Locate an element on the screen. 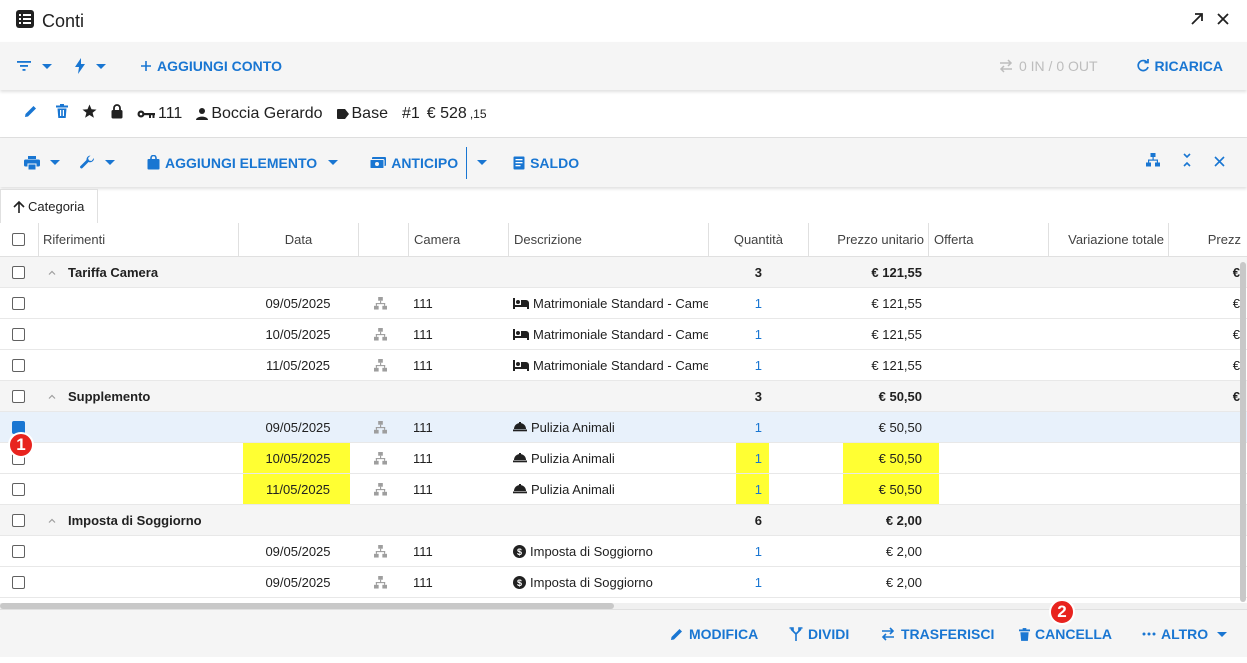  group-row: Tariffa Camera 3 € 121,55 € is located at coordinates (623, 272).